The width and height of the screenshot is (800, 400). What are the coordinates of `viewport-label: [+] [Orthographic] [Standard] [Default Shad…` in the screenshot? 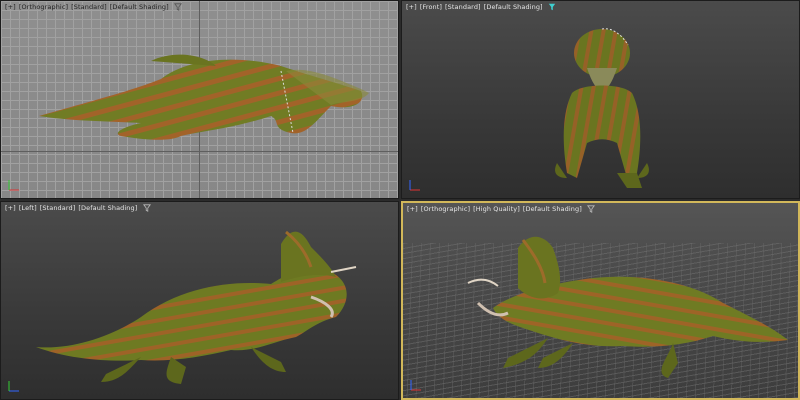 It's located at (93, 7).